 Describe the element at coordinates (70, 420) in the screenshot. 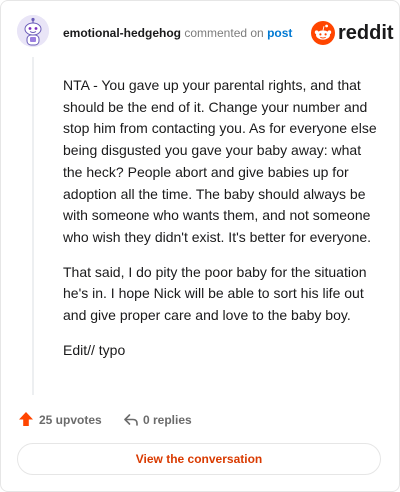

I see `upvote-count: 25 upvotes` at that location.